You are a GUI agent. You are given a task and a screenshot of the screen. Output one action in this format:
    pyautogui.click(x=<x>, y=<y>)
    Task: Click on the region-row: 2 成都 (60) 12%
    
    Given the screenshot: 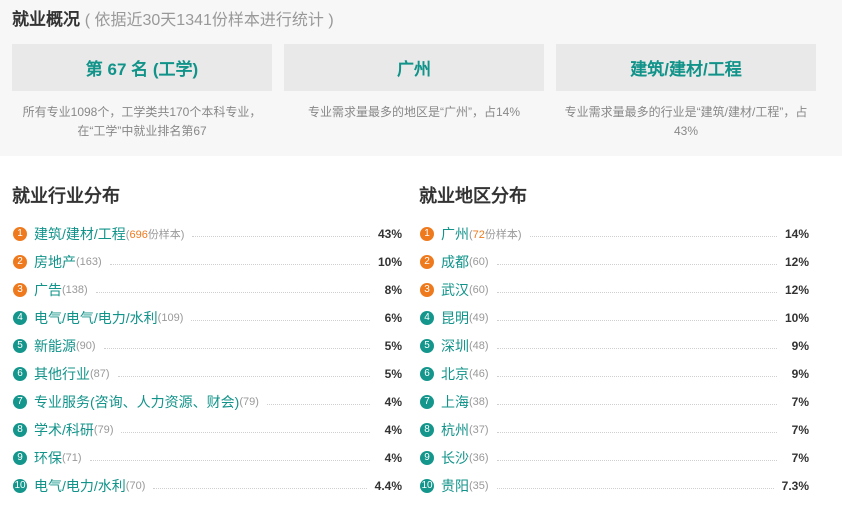 What is the action you would take?
    pyautogui.click(x=614, y=262)
    